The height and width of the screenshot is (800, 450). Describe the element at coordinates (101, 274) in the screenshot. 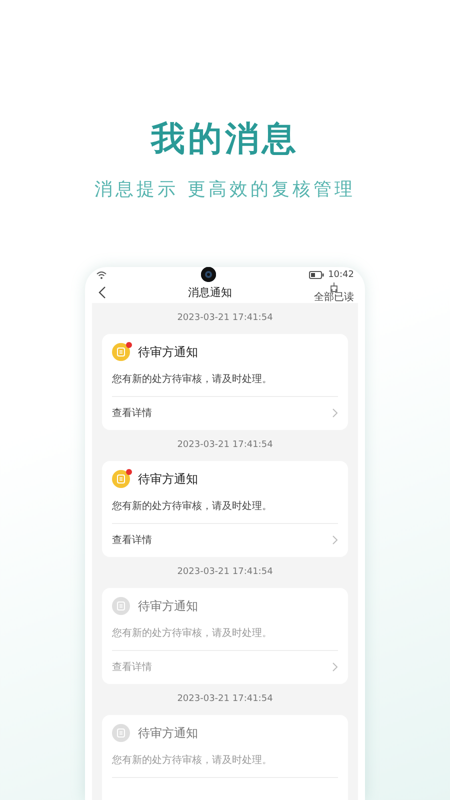

I see `wifi-icon` at that location.